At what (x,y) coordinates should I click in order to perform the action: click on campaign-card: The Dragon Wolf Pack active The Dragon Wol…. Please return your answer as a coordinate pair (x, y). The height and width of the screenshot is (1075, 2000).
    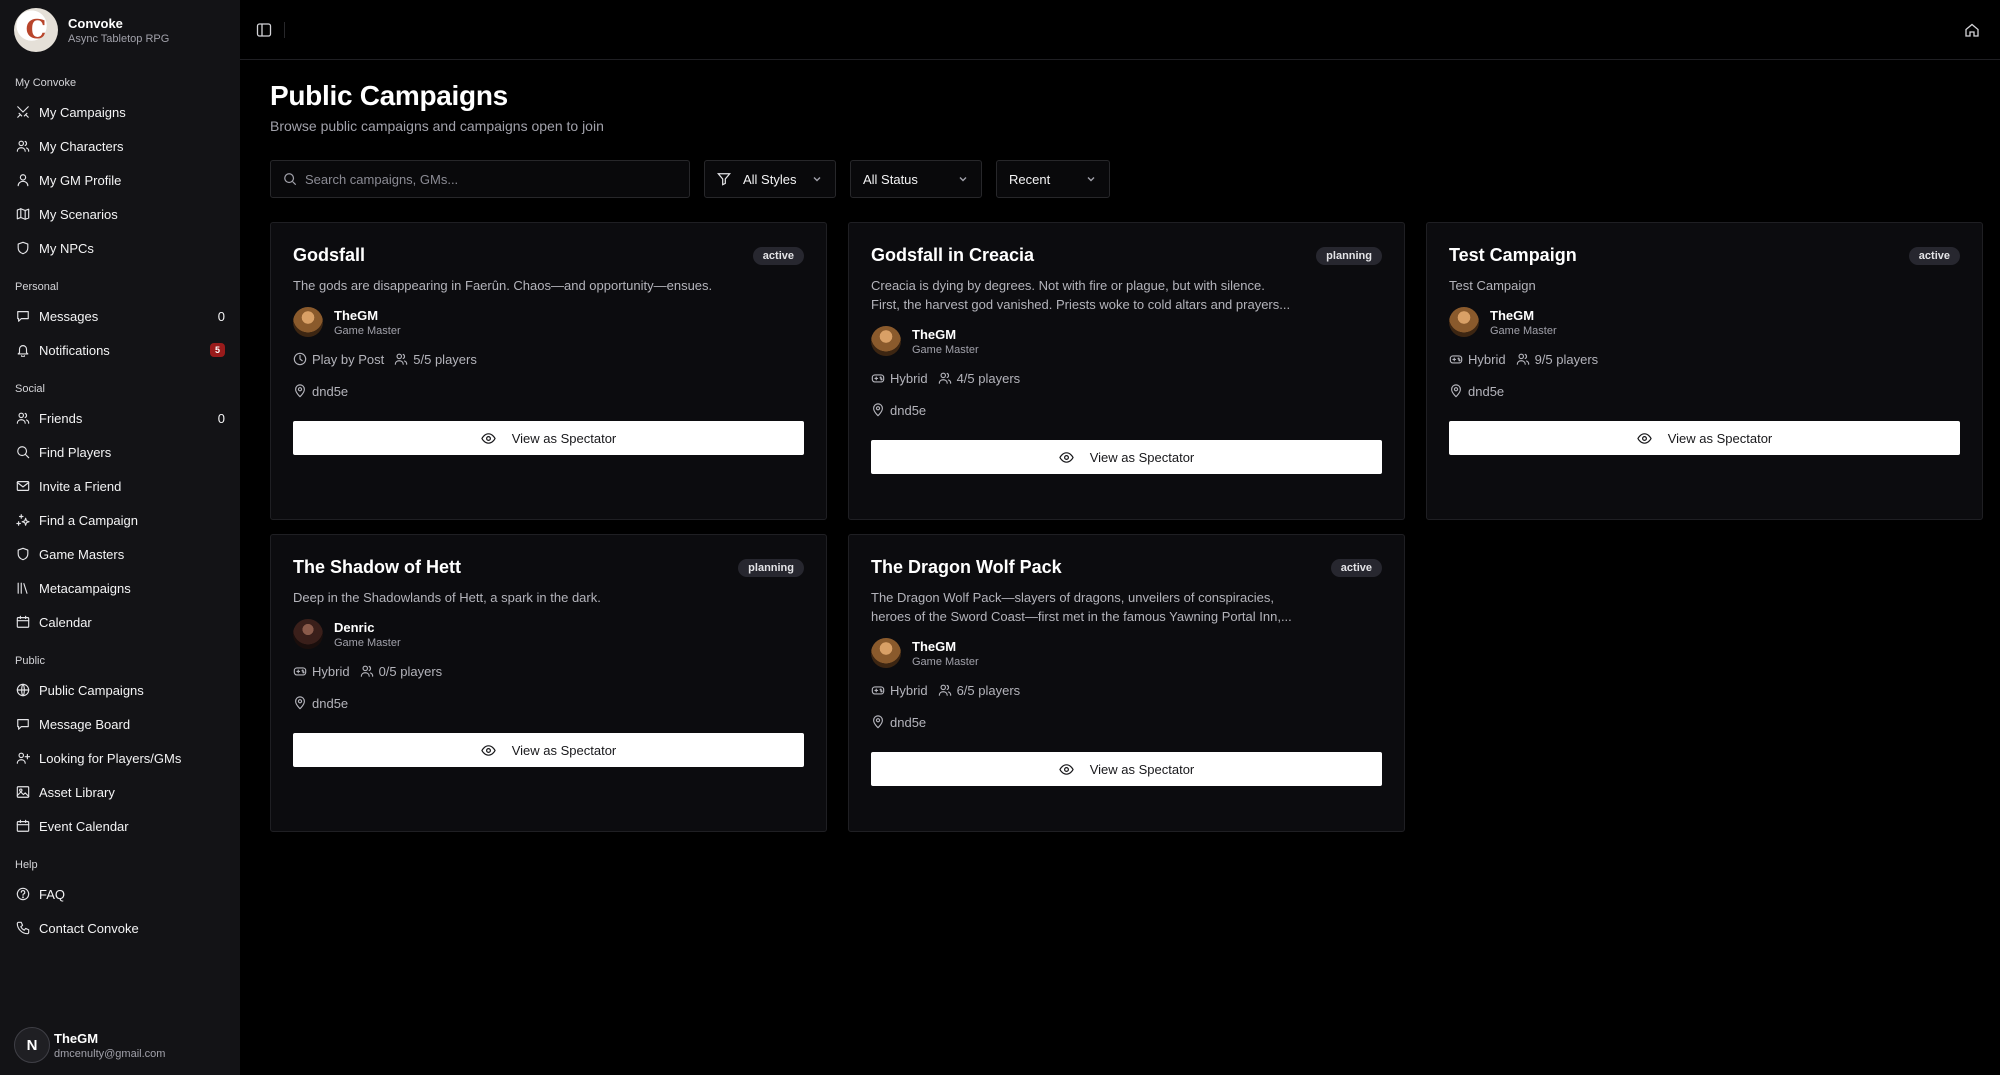
    Looking at the image, I should click on (1126, 683).